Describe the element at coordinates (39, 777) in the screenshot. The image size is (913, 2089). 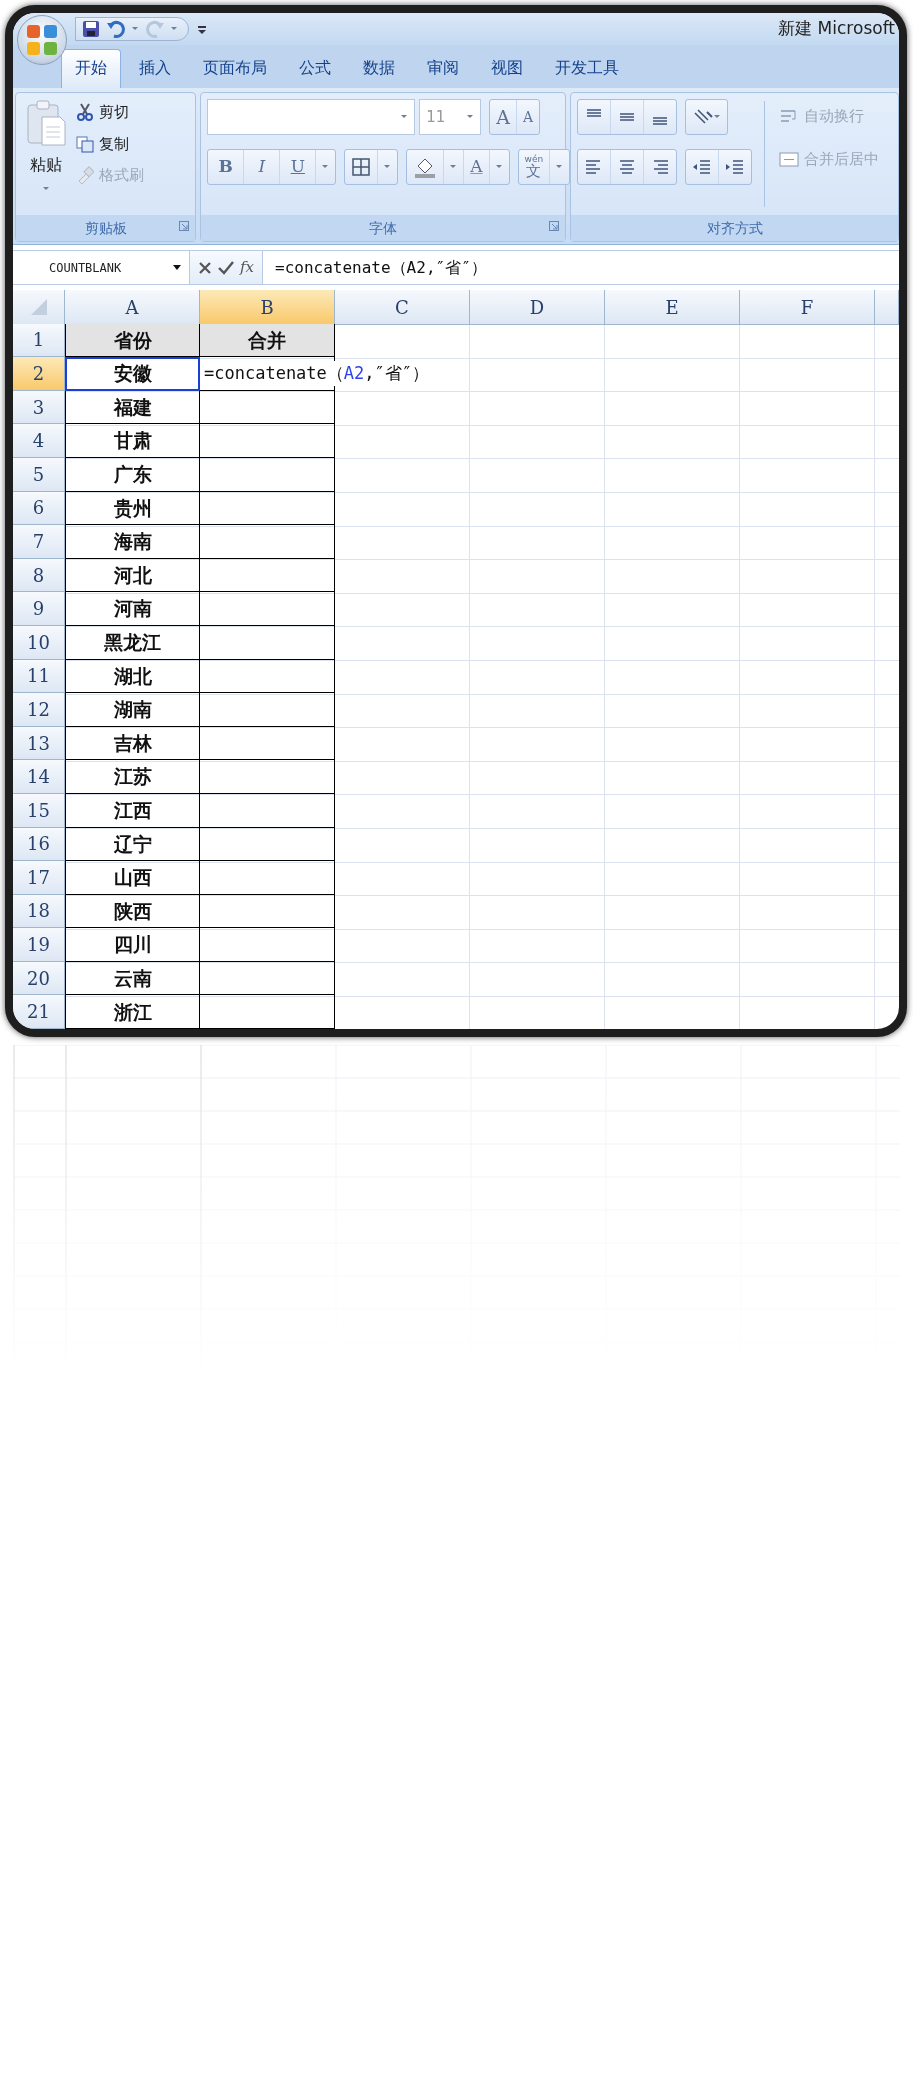
I see `row-header: 14` at that location.